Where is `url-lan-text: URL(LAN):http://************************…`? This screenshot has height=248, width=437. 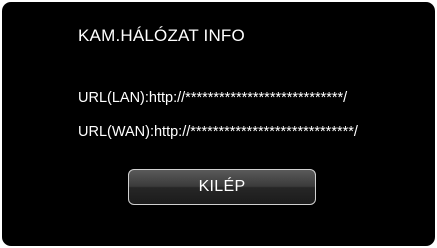
url-lan-text: URL(LAN):http://************************… is located at coordinates (213, 98).